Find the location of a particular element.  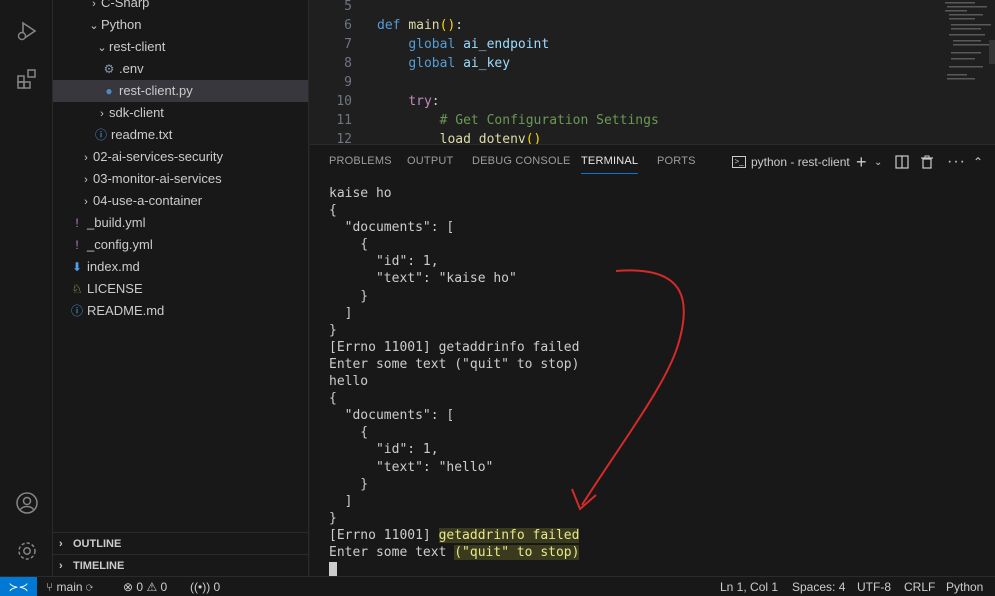

code-text: def main(): is located at coordinates (420, 25).